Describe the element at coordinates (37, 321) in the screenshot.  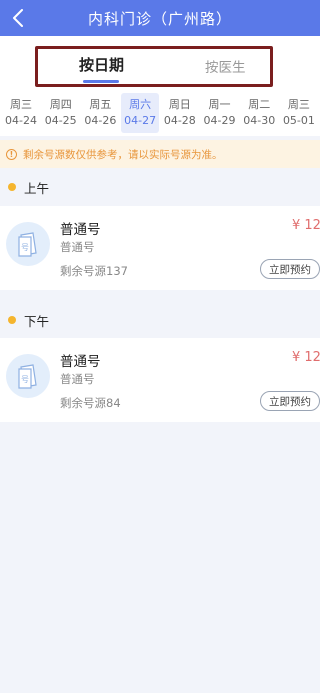
I see `session-label: 下午` at that location.